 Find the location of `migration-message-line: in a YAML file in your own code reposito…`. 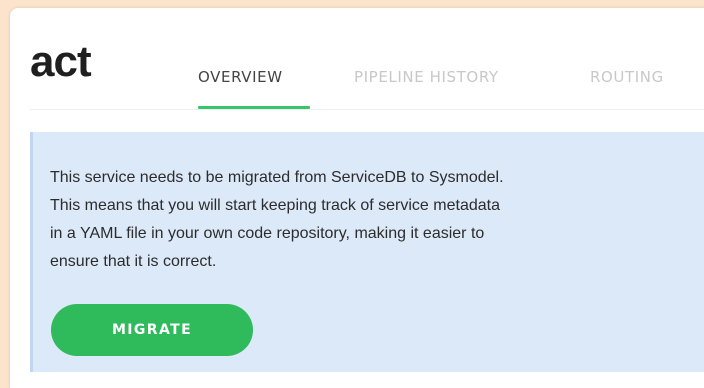

migration-message-line: in a YAML file in your own code reposito… is located at coordinates (267, 233).